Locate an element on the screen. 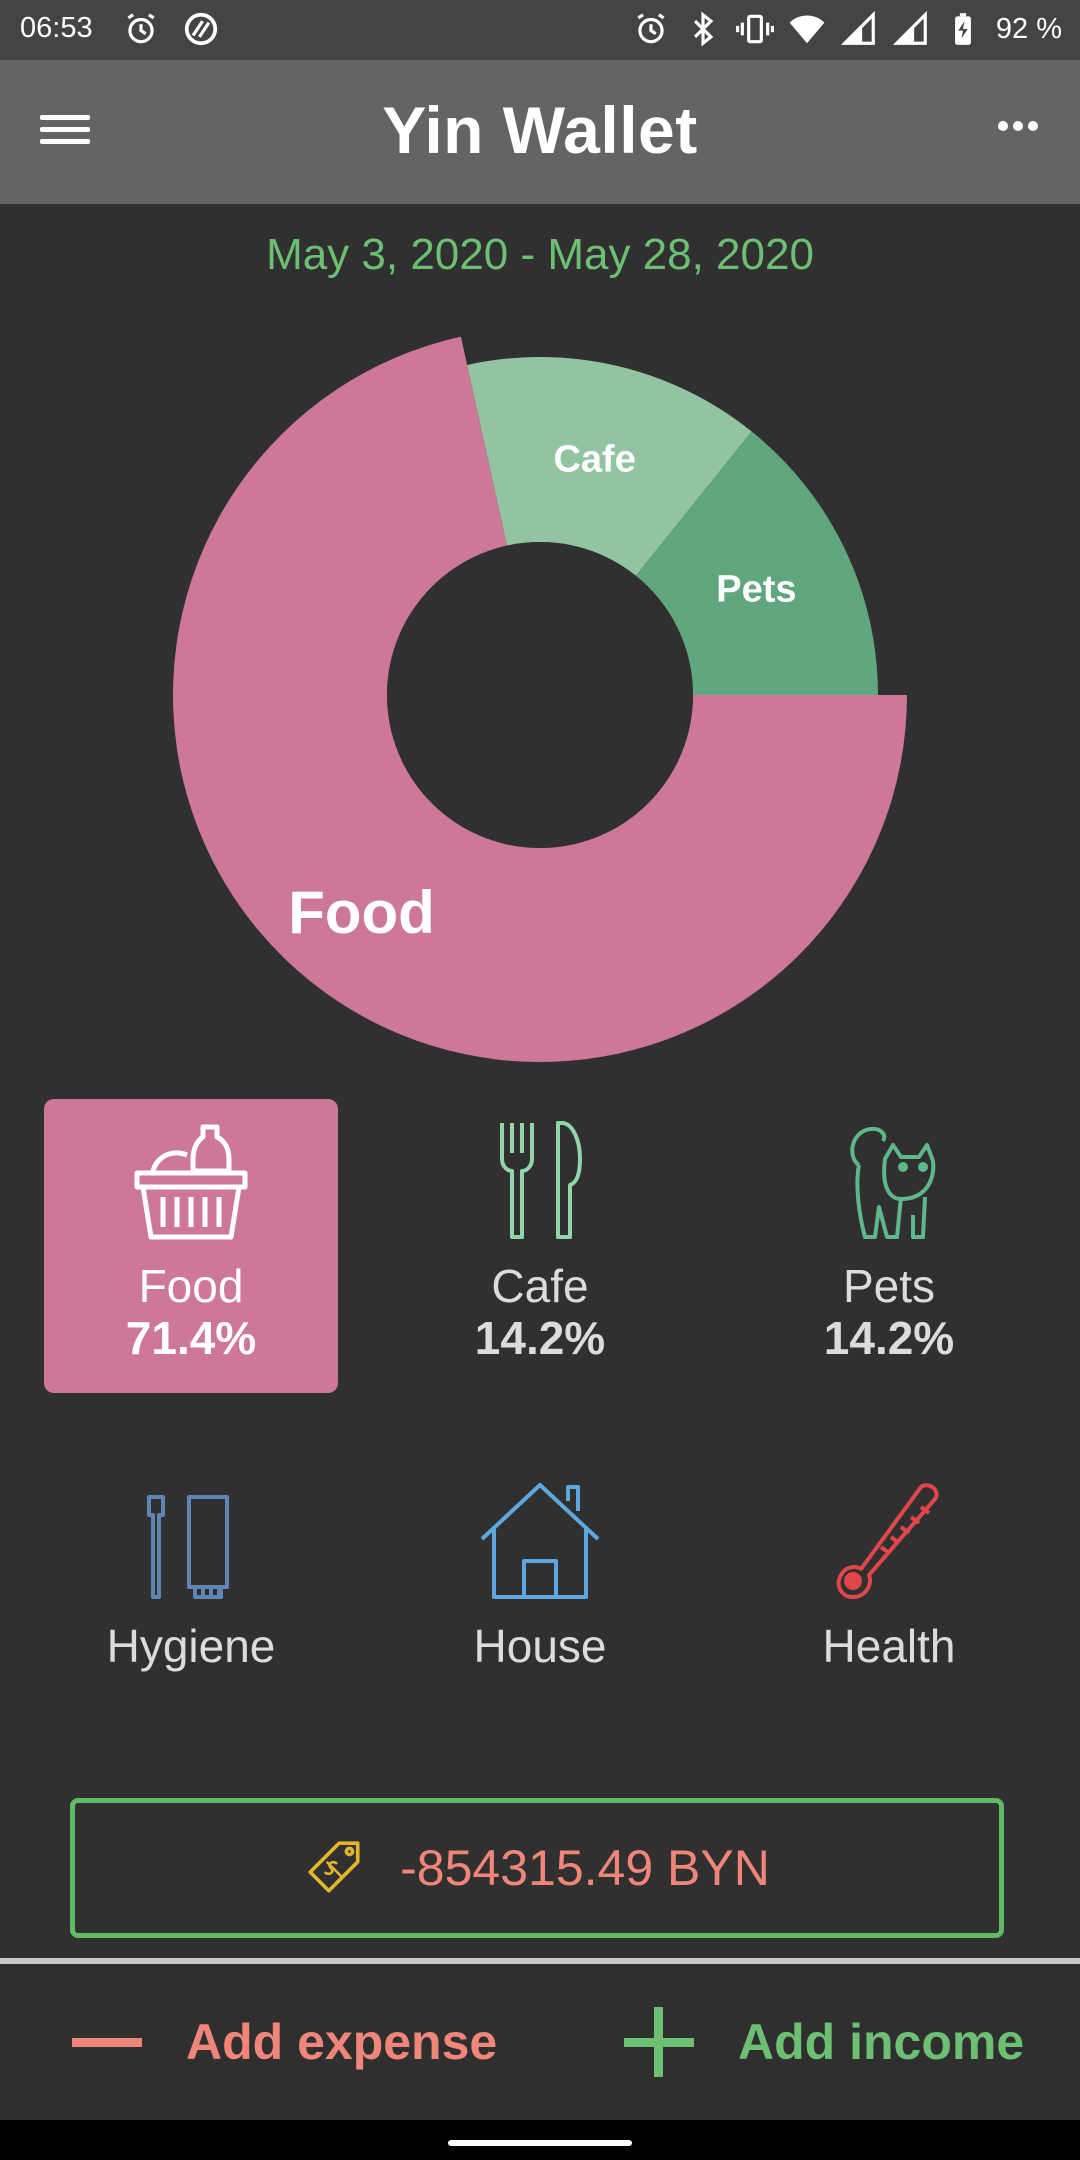  battery-percent: 92 % is located at coordinates (1028, 28).